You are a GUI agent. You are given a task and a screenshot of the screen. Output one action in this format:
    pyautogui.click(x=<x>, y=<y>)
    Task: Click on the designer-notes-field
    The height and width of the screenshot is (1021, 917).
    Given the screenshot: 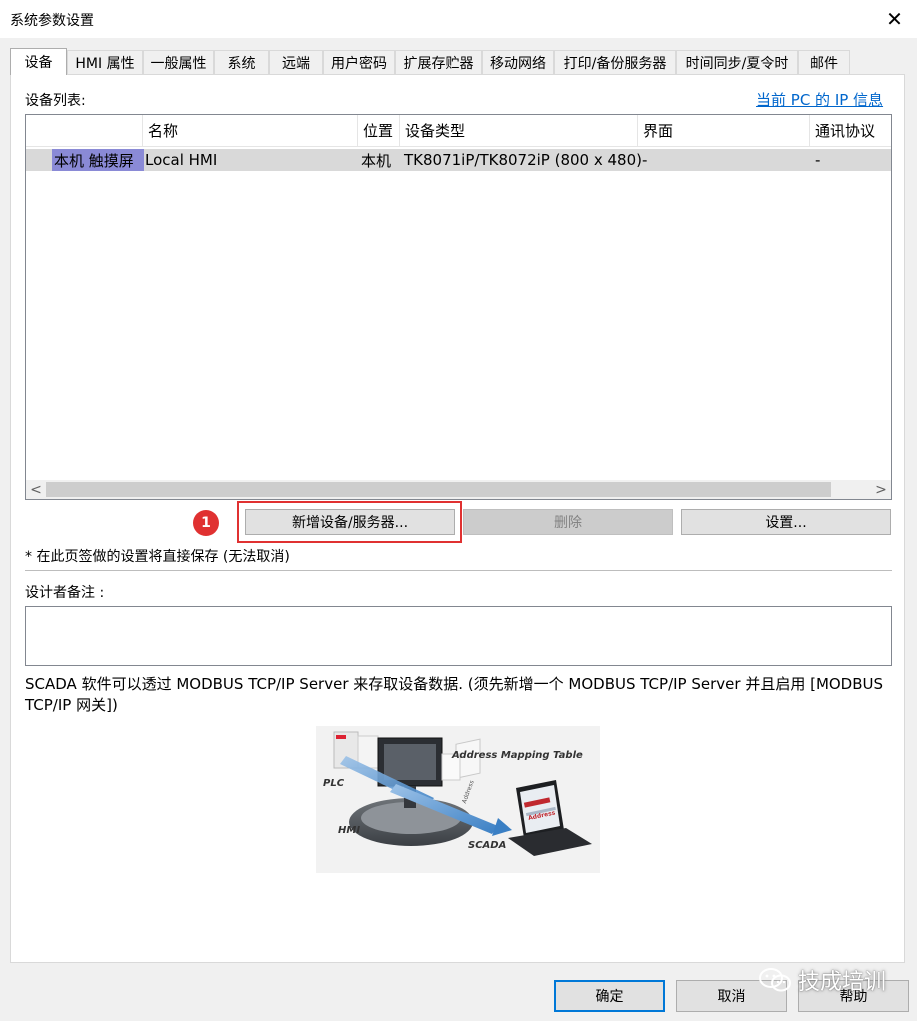 What is the action you would take?
    pyautogui.click(x=458, y=636)
    